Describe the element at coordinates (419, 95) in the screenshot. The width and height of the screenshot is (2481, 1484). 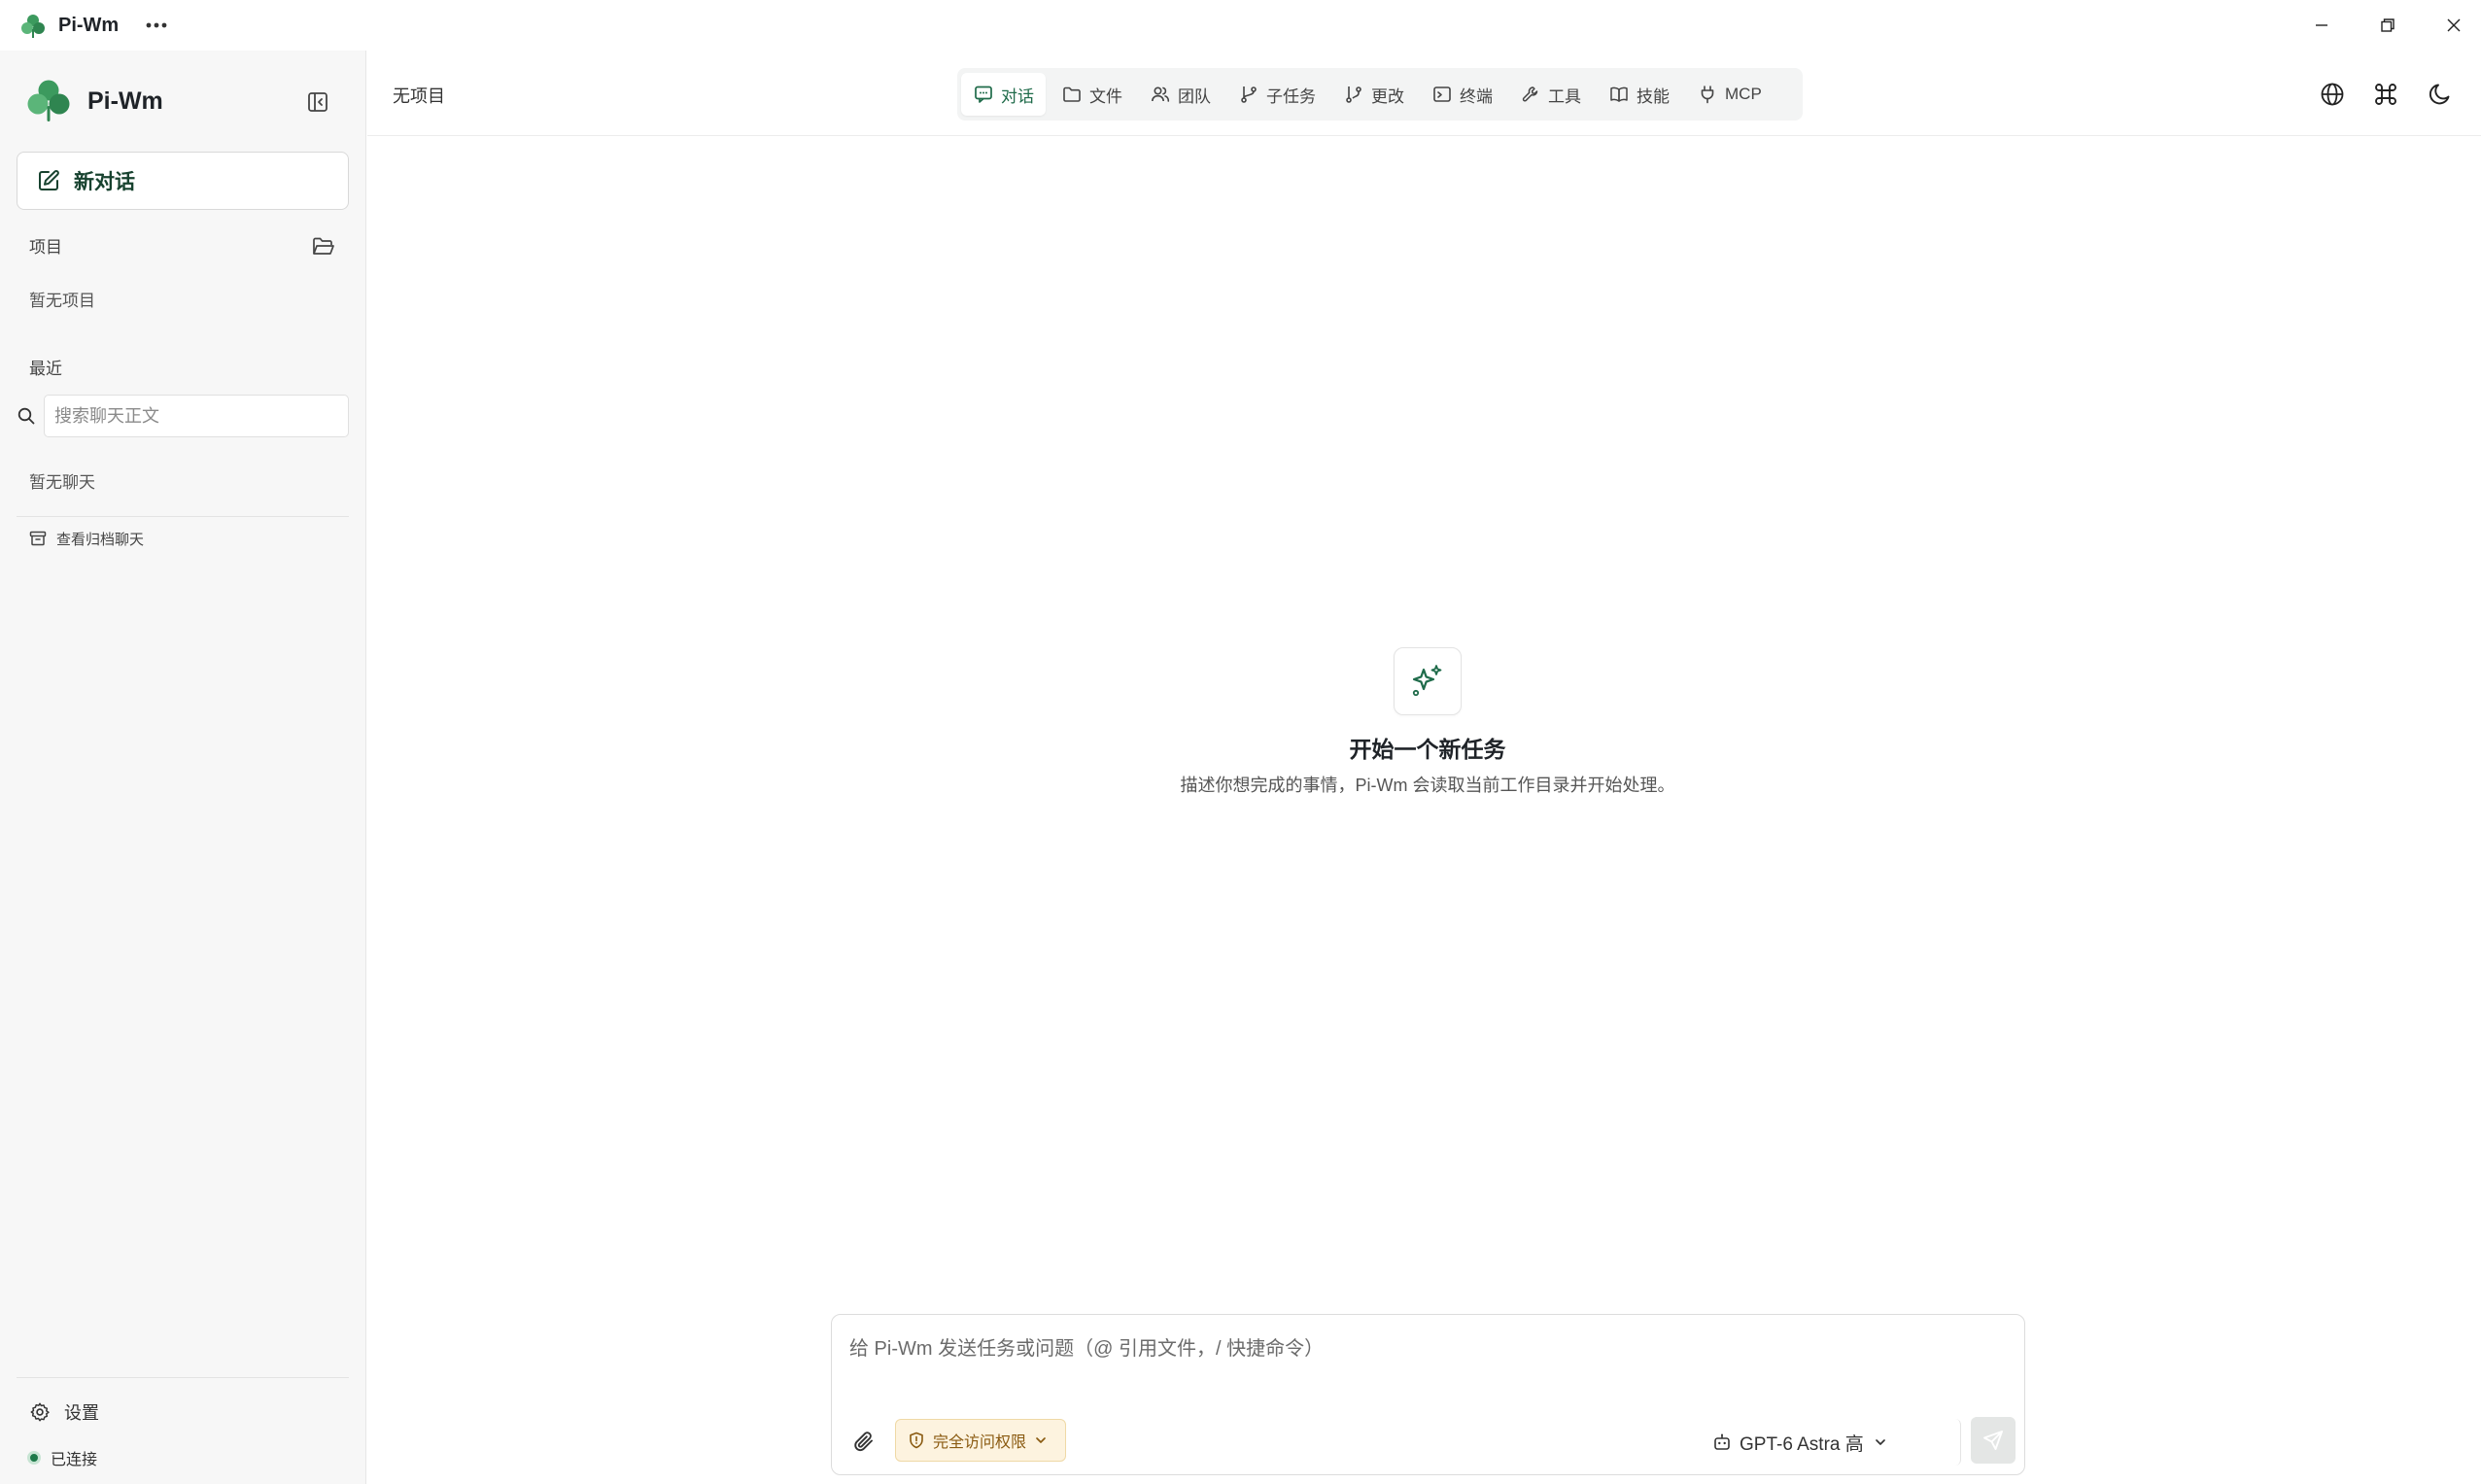
I see `project-breadcrumb: 无项目` at that location.